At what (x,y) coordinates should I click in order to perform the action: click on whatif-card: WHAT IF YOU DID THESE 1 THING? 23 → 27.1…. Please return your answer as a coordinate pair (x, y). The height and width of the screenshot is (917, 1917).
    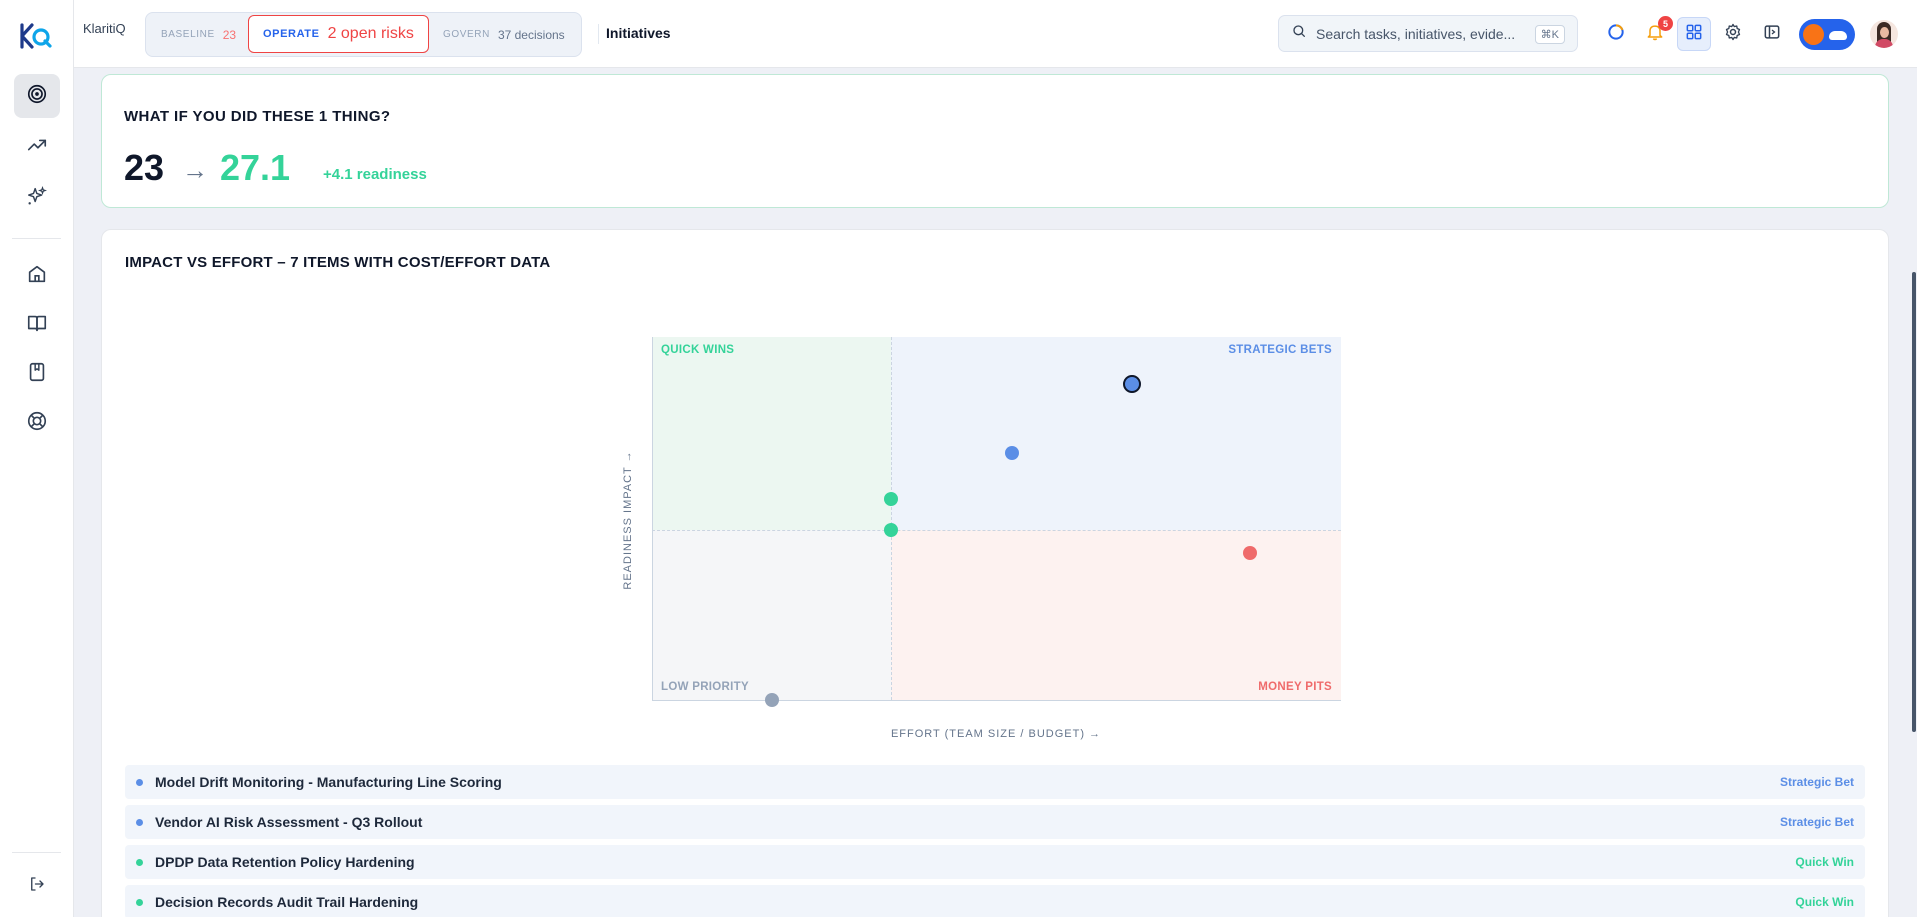
    Looking at the image, I should click on (995, 141).